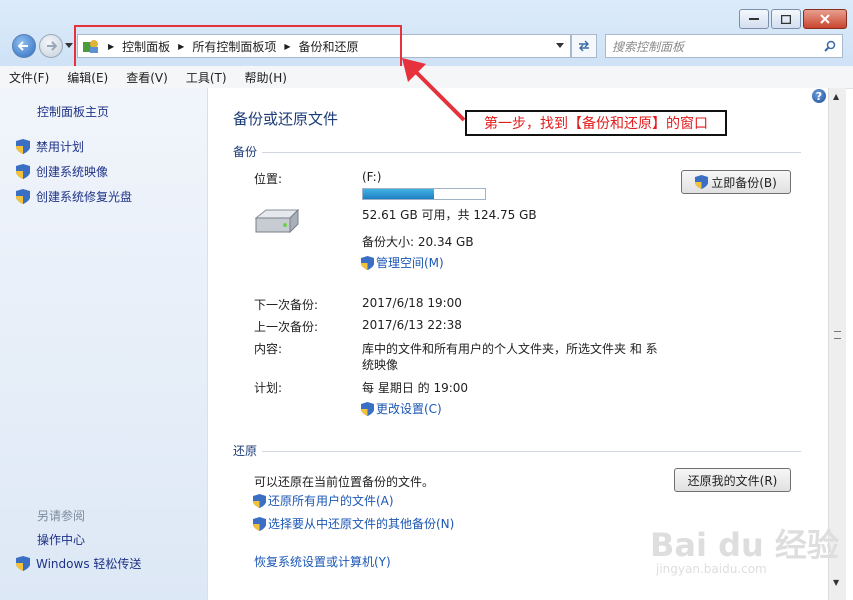  What do you see at coordinates (415, 388) in the screenshot?
I see `schedule-value: 每 星期日 的 19:00` at bounding box center [415, 388].